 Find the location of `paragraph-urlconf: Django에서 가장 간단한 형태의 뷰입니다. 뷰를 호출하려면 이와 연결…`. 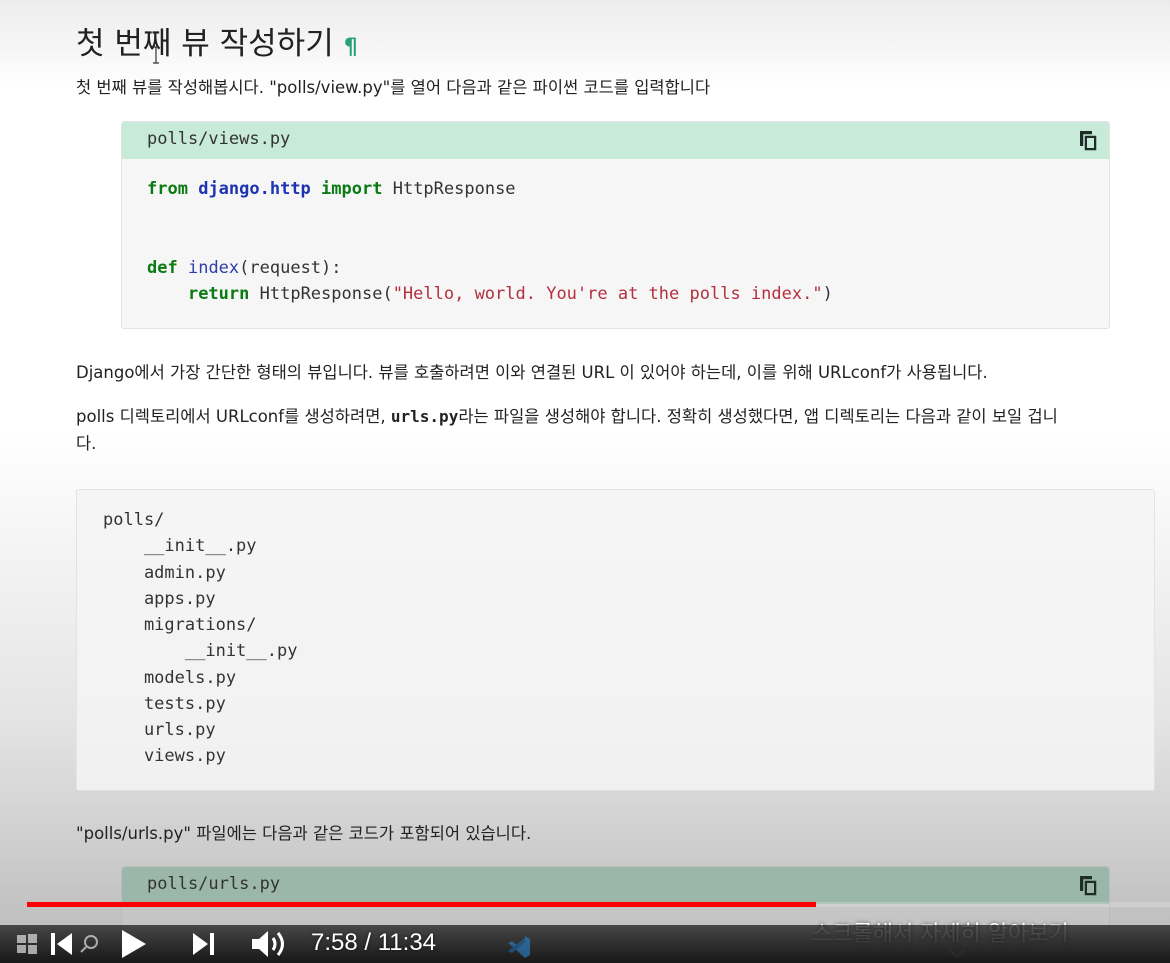

paragraph-urlconf: Django에서 가장 간단한 형태의 뷰입니다. 뷰를 호출하려면 이와 연결… is located at coordinates (532, 372).